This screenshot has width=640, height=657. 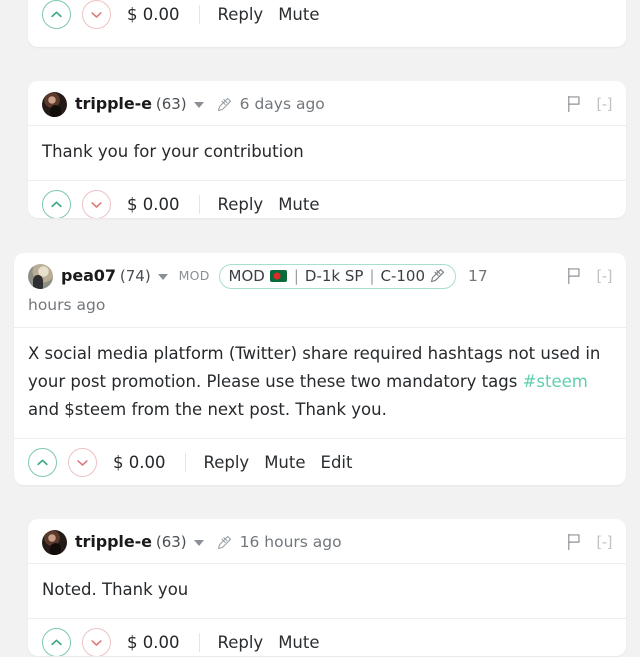 I want to click on hashtag-link: #steem, so click(x=555, y=381).